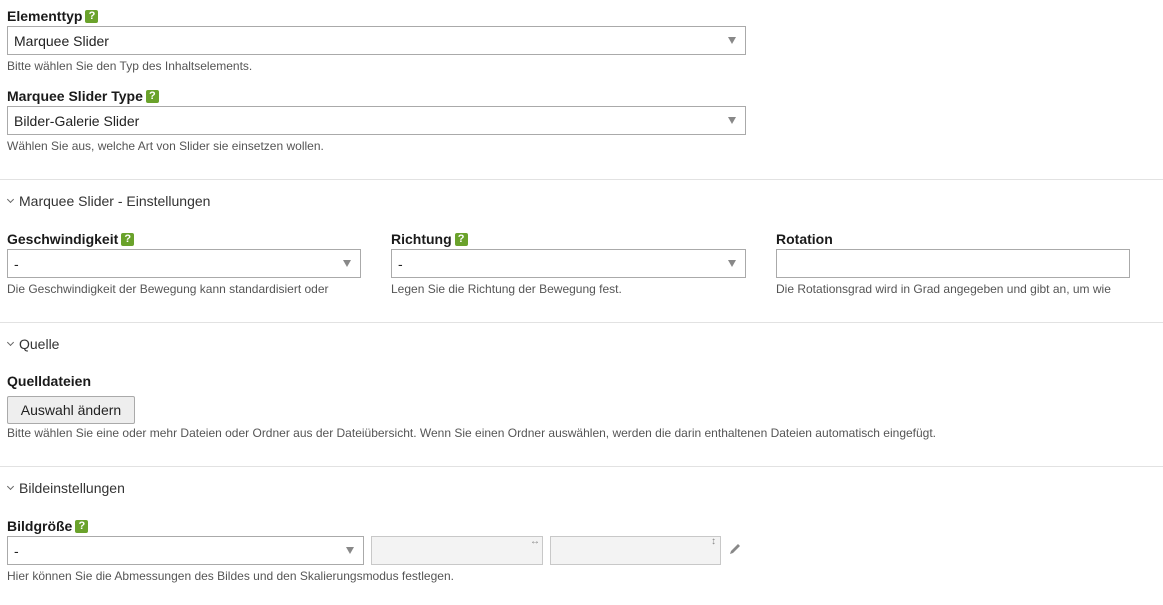  I want to click on source-files-label: Quelldateien, so click(49, 381).